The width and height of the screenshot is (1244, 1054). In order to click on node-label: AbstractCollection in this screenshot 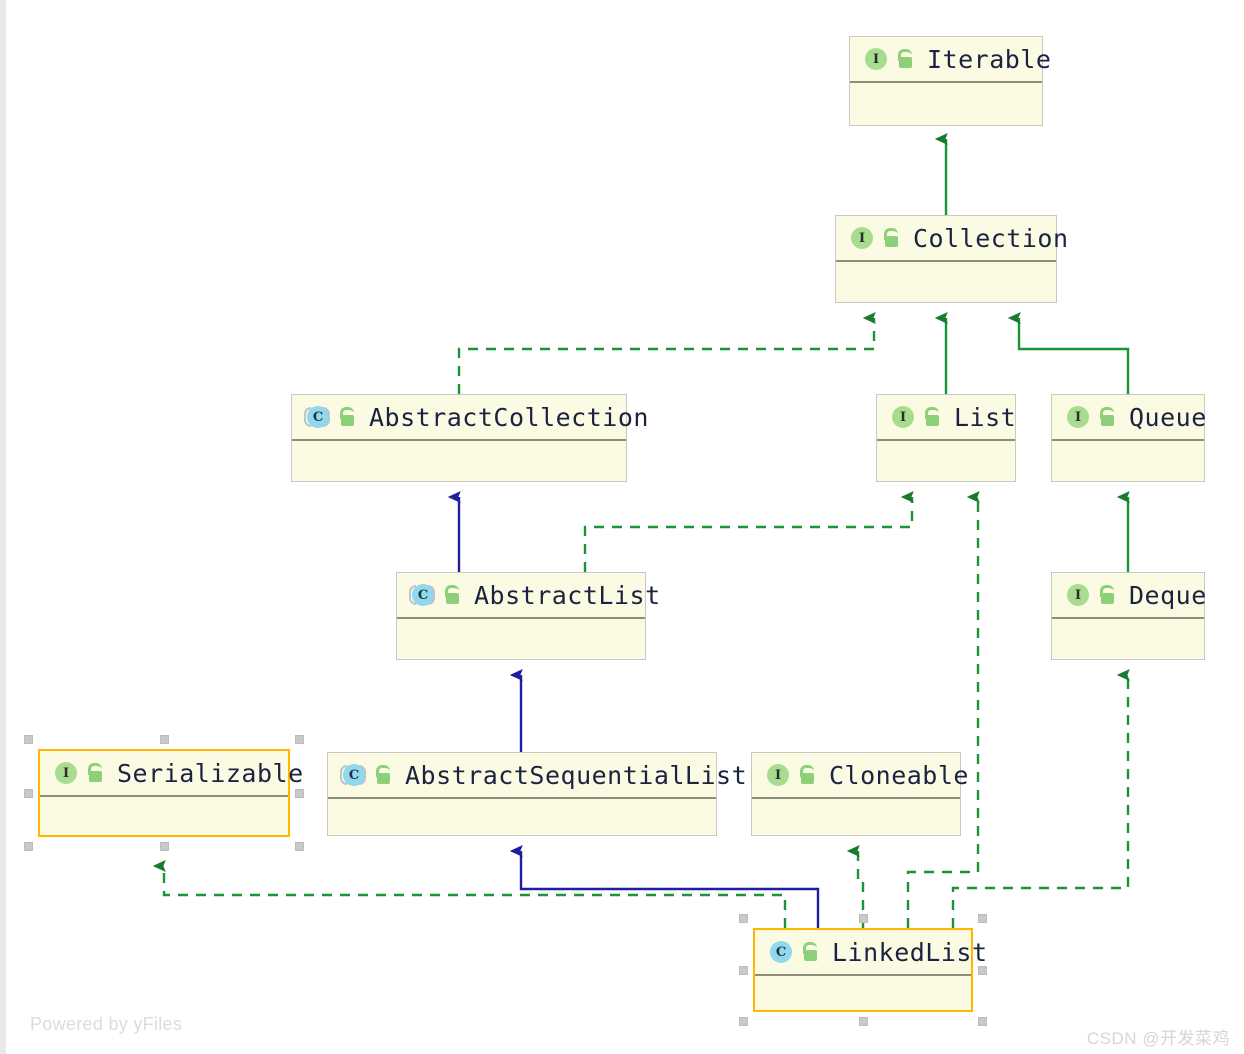, I will do `click(509, 417)`.